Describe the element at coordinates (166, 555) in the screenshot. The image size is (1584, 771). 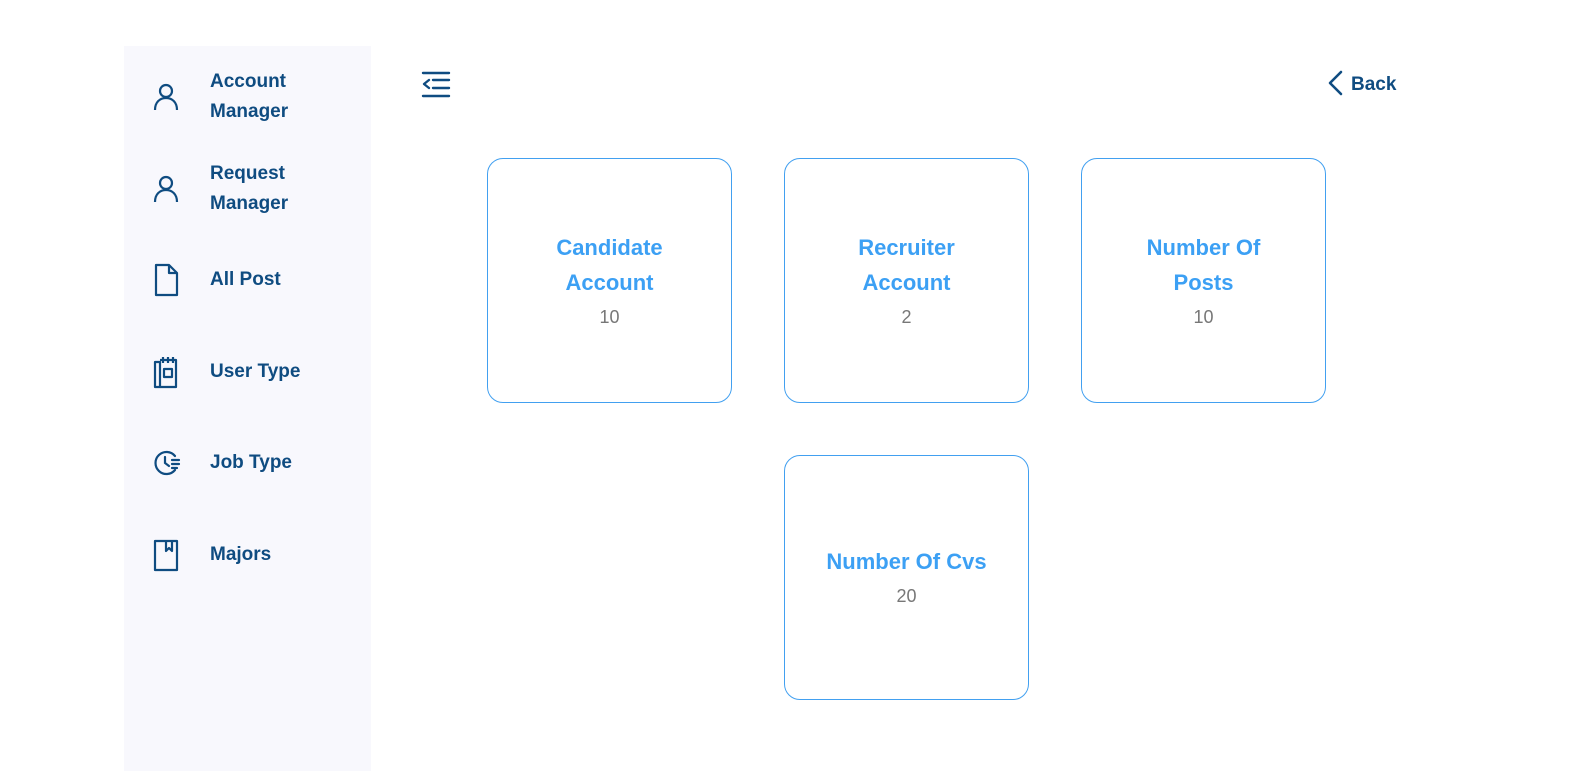
I see `bookmark-icon` at that location.